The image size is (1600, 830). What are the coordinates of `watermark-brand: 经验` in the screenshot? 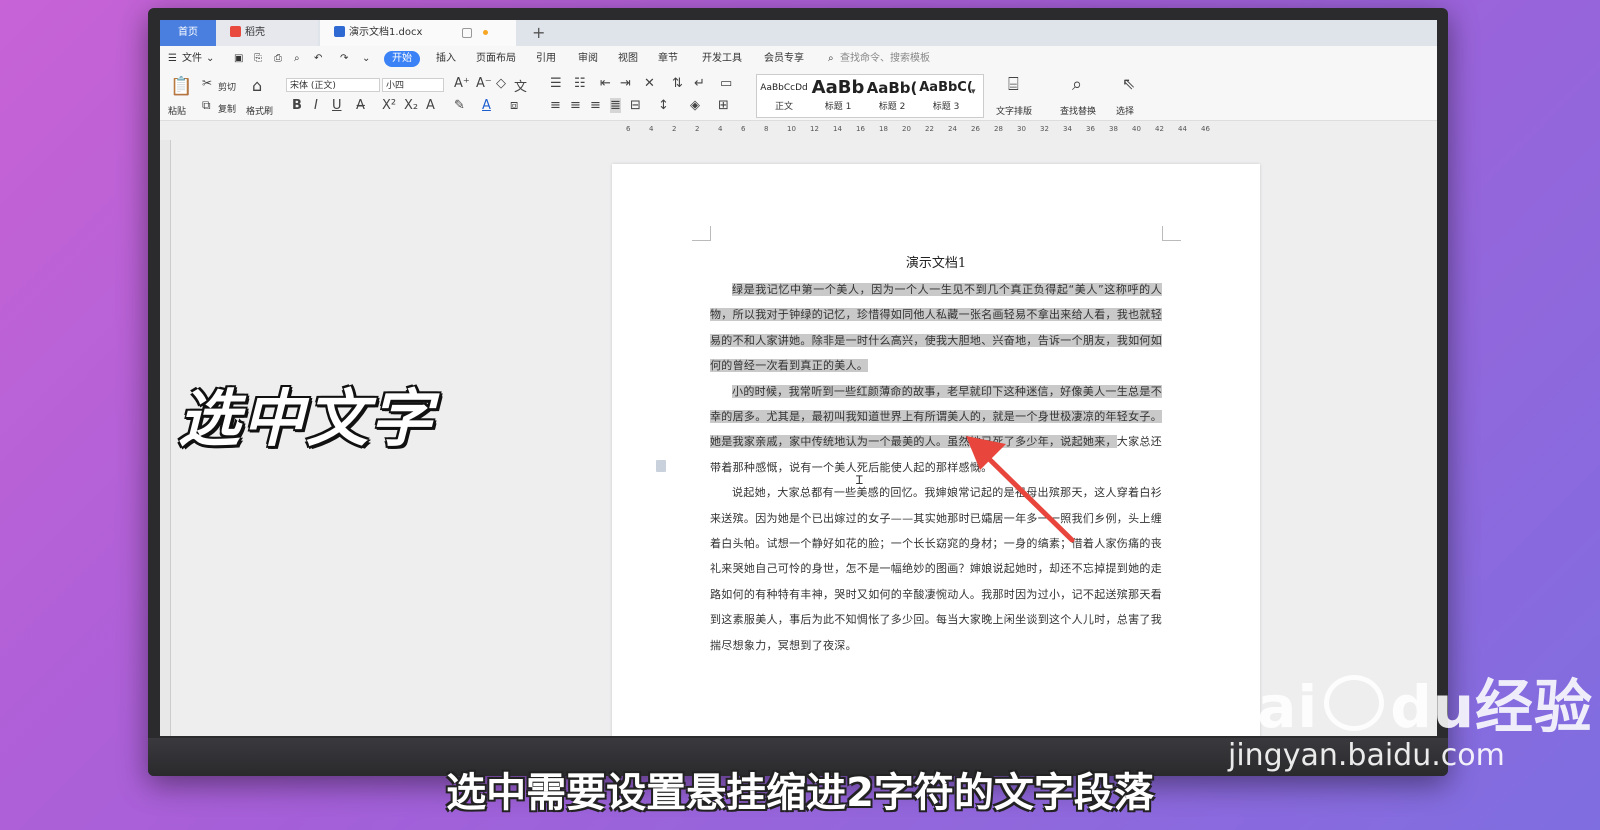 It's located at (1534, 707).